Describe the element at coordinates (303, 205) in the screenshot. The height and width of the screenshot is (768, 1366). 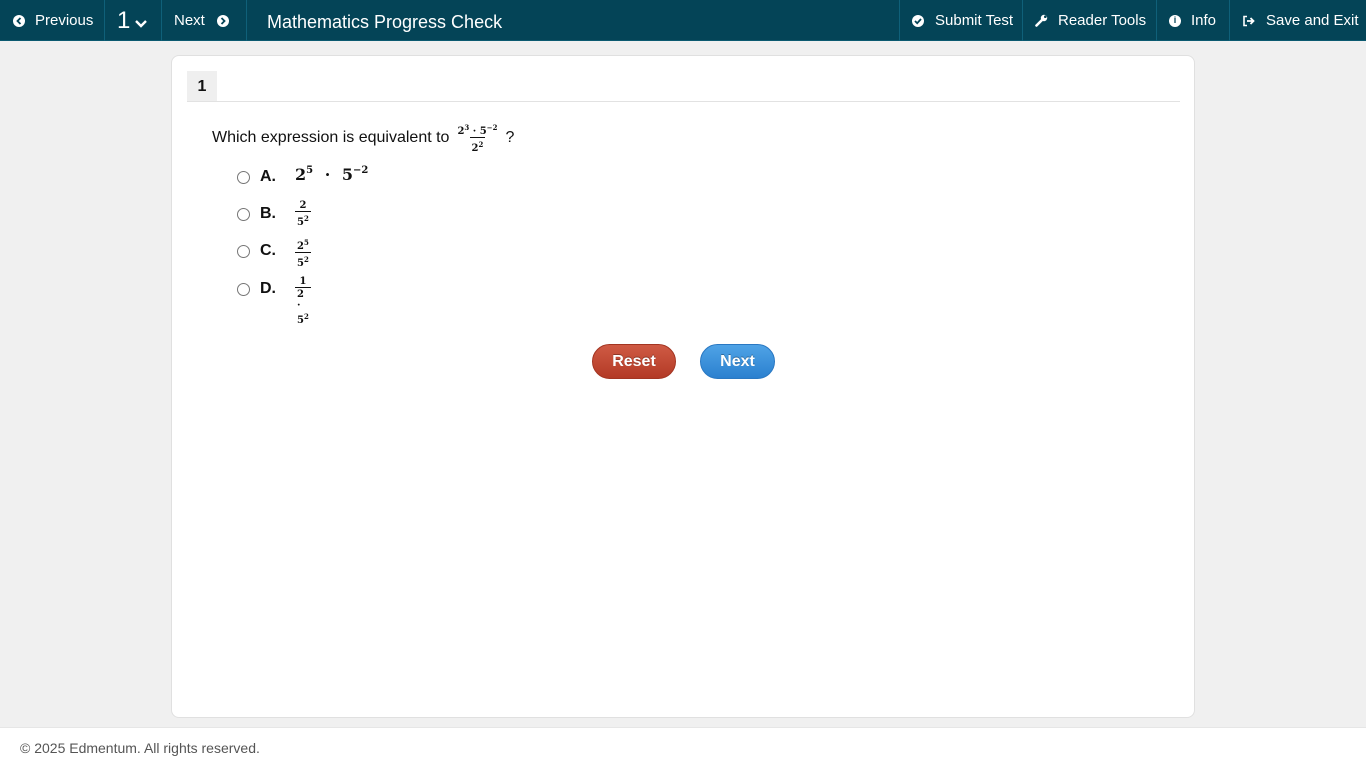
I see `opt-b-num: 2` at that location.